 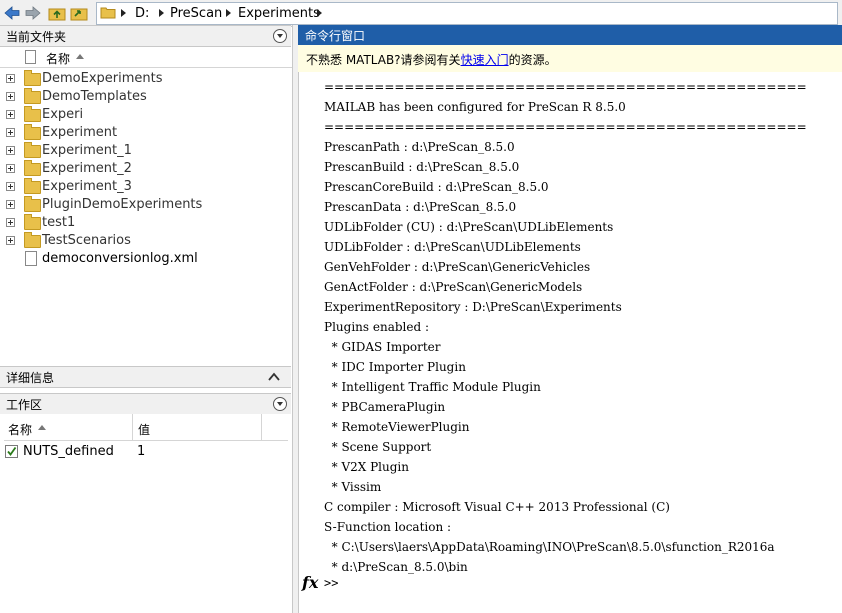 What do you see at coordinates (146, 115) in the screenshot?
I see `list-item: Experi` at bounding box center [146, 115].